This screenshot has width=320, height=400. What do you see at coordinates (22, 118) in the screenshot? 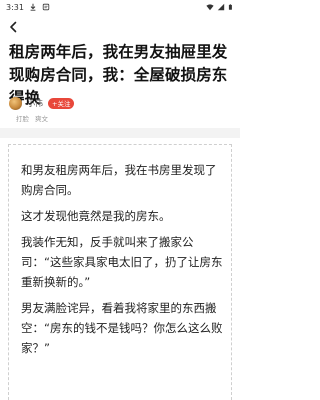
I see `tag: 打脸` at bounding box center [22, 118].